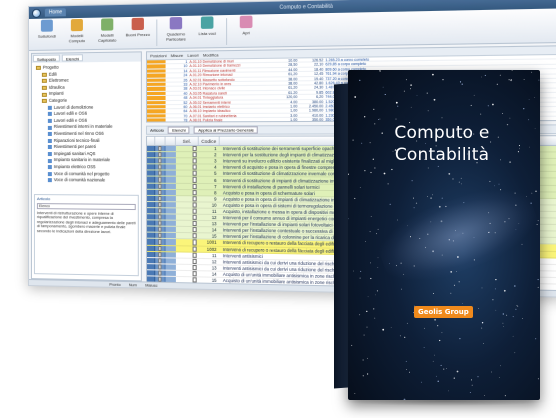 This screenshot has height=418, width=556. I want to click on ribbon-button-4: Buoni Prezzo, so click(137, 32).